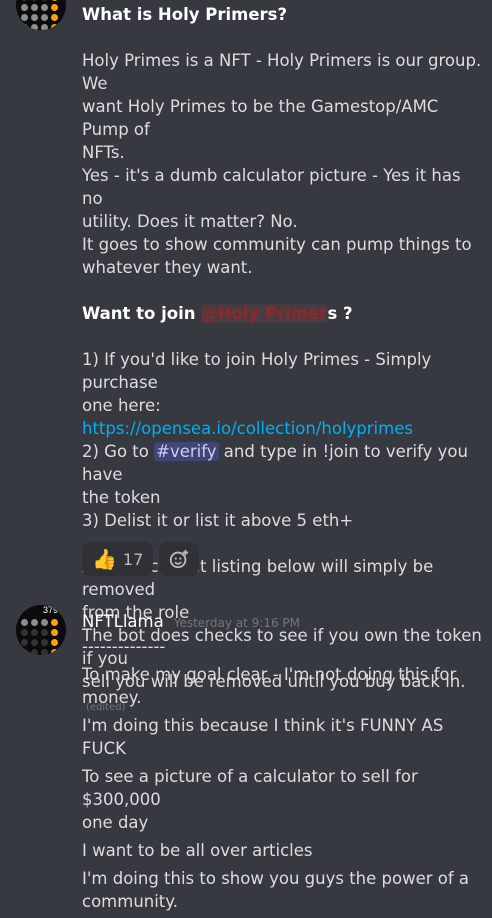 The height and width of the screenshot is (918, 492). I want to click on message-header: NFTLlama Yesterday at 9:16 PM, so click(191, 621).